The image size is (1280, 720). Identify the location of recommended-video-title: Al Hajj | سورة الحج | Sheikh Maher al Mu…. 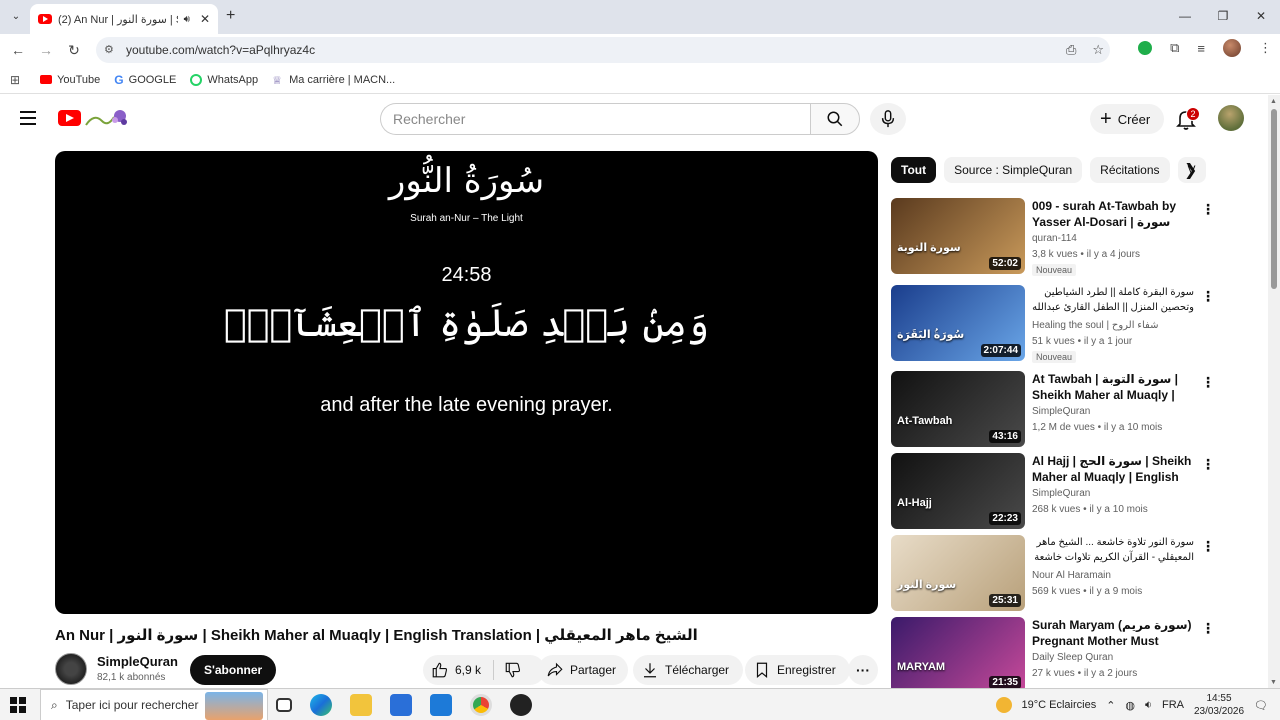
(1113, 469).